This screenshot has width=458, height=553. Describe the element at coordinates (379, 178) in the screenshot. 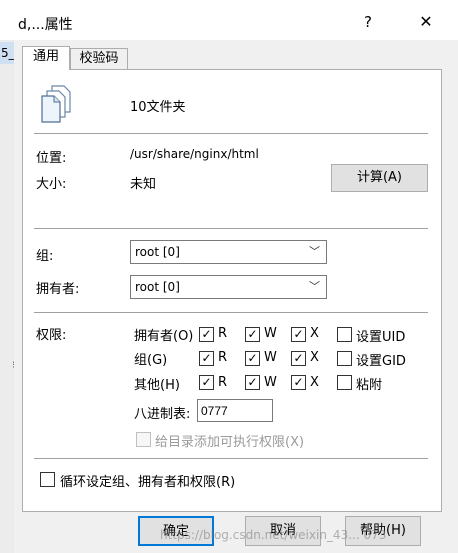

I see `calculate-button: 计算(A)` at that location.